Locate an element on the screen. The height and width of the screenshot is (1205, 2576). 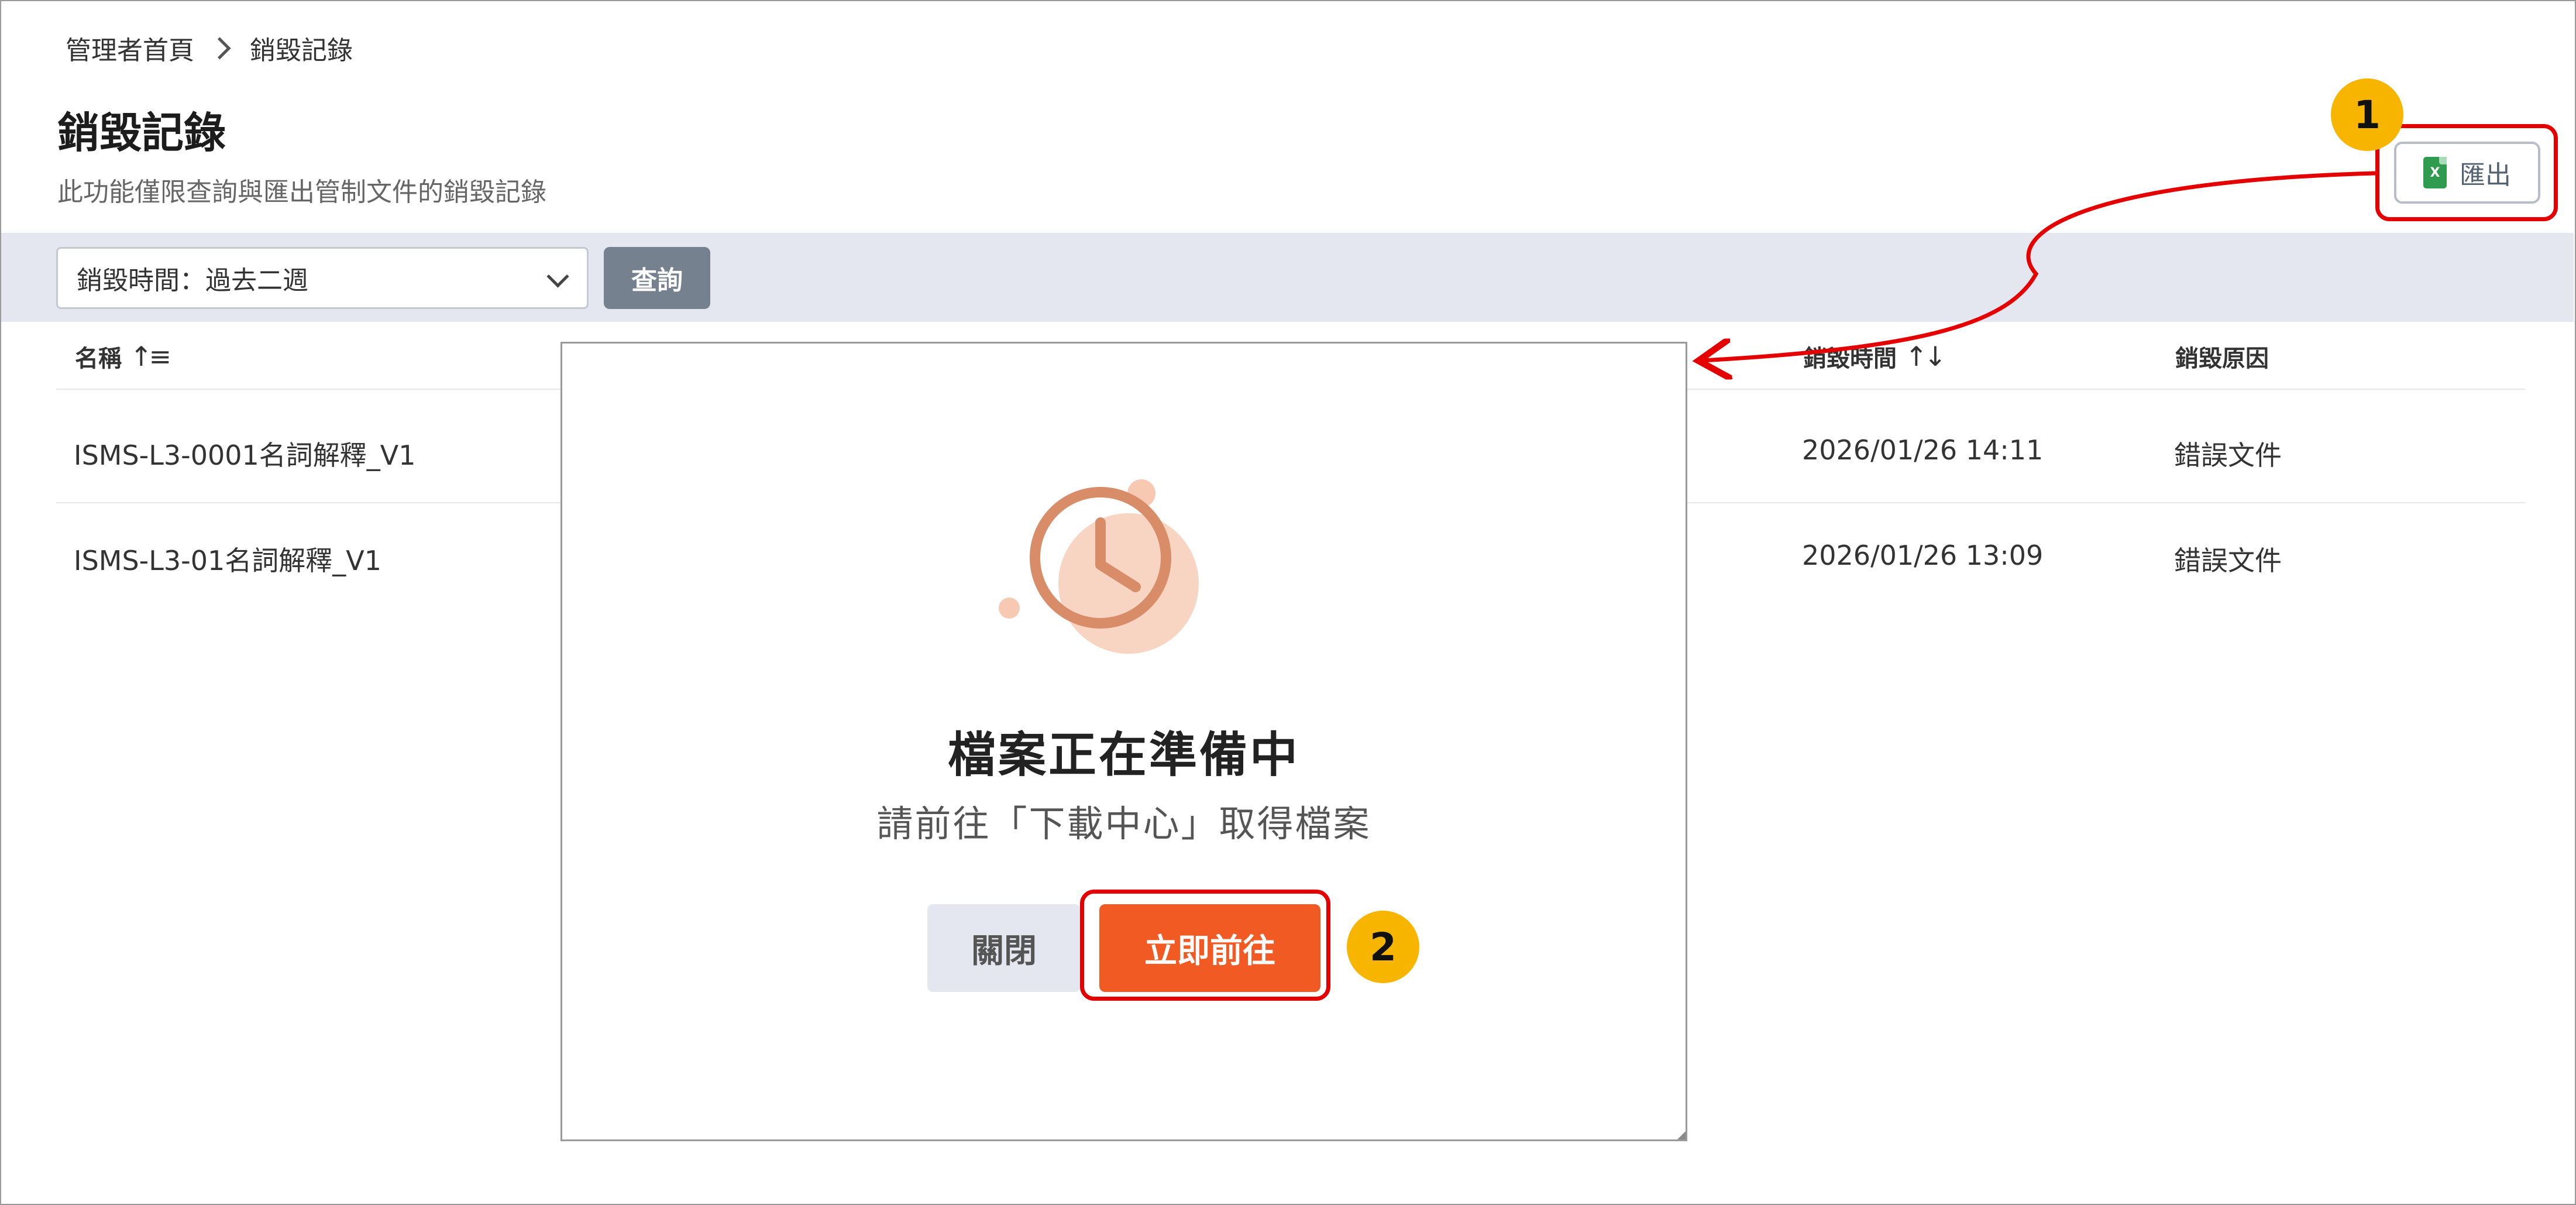
highlight-box-go-now is located at coordinates (1205, 945).